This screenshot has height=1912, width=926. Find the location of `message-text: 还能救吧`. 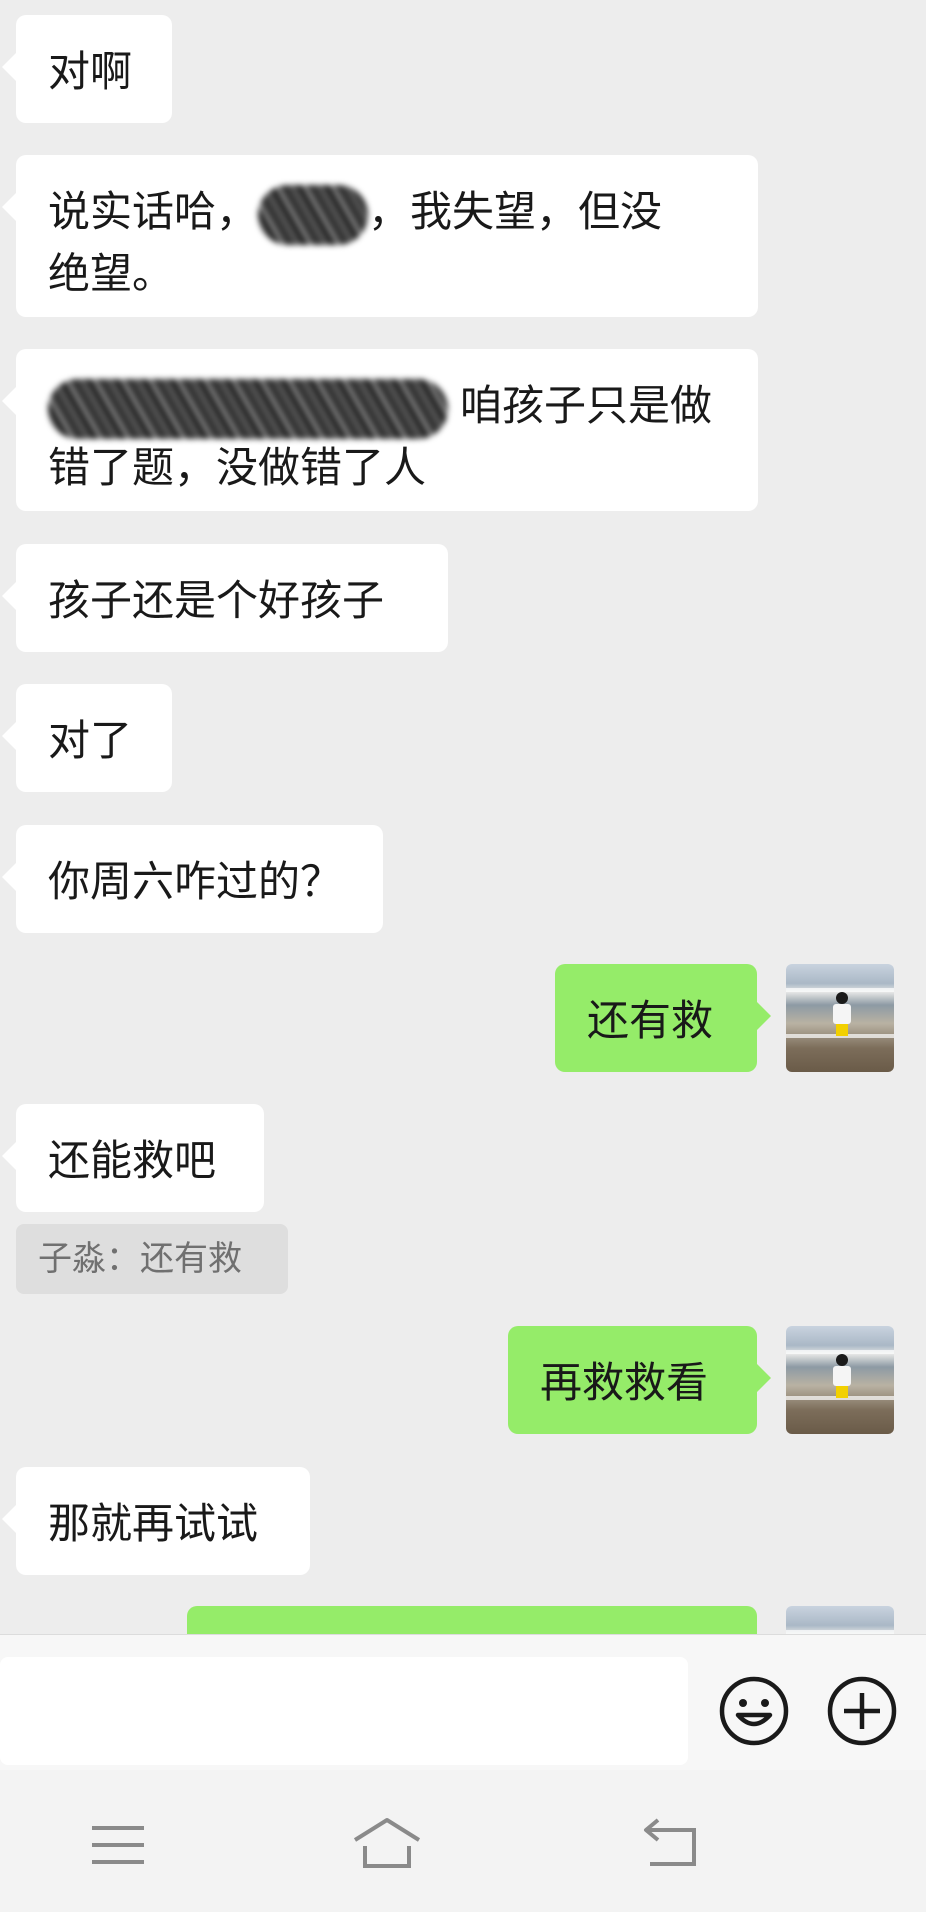

message-text: 还能救吧 is located at coordinates (132, 1160).